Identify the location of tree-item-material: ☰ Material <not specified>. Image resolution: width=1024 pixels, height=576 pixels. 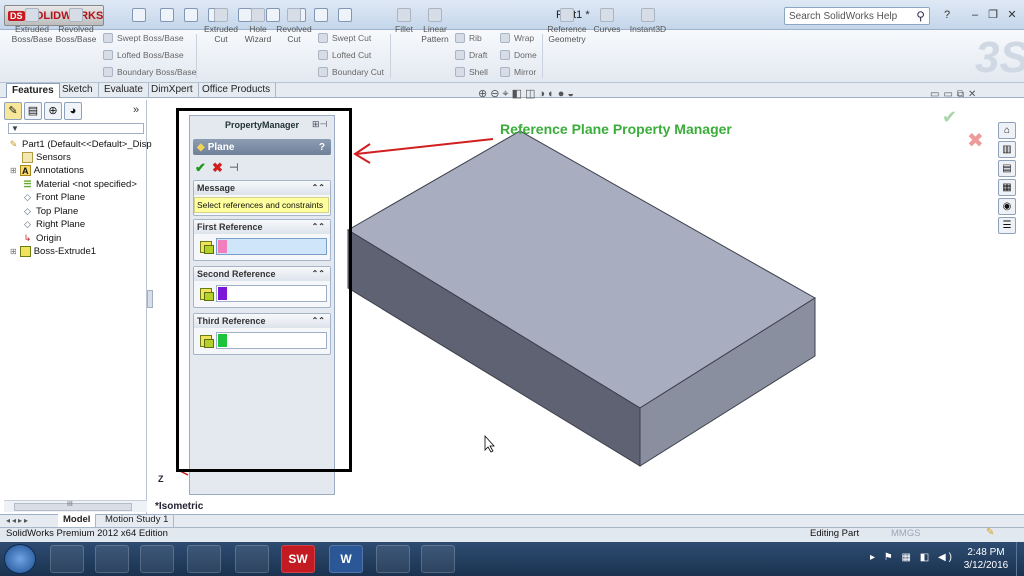
(79, 184).